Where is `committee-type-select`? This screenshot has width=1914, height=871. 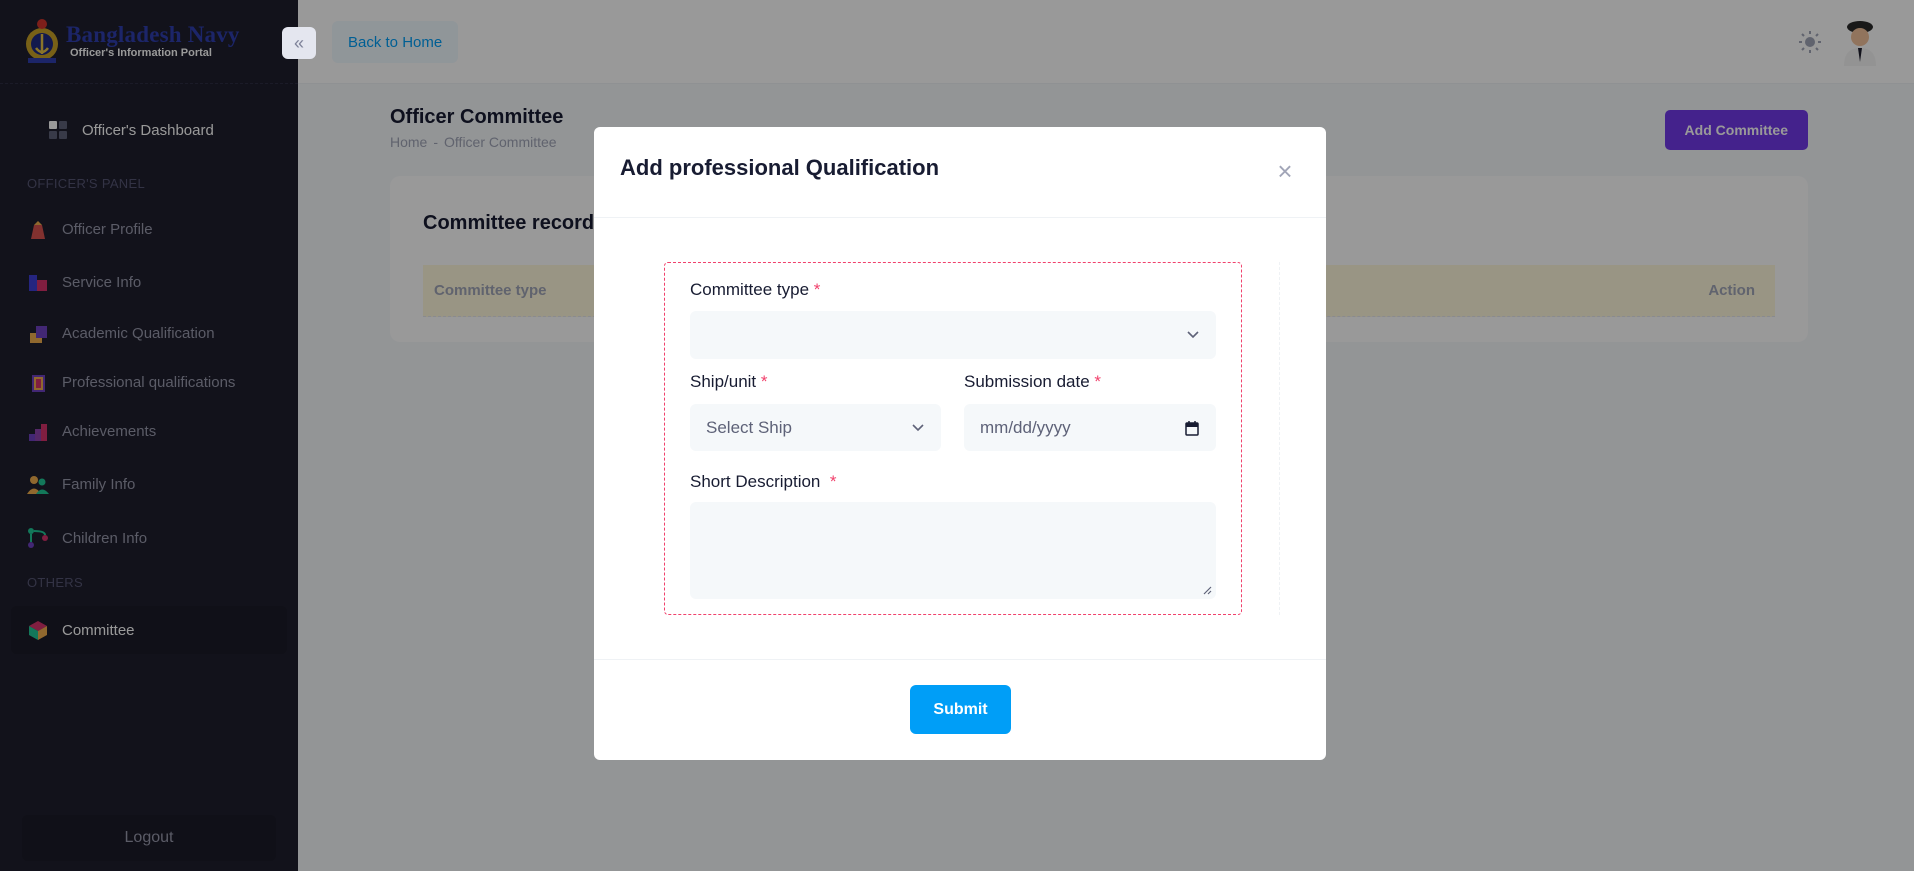 committee-type-select is located at coordinates (953, 335).